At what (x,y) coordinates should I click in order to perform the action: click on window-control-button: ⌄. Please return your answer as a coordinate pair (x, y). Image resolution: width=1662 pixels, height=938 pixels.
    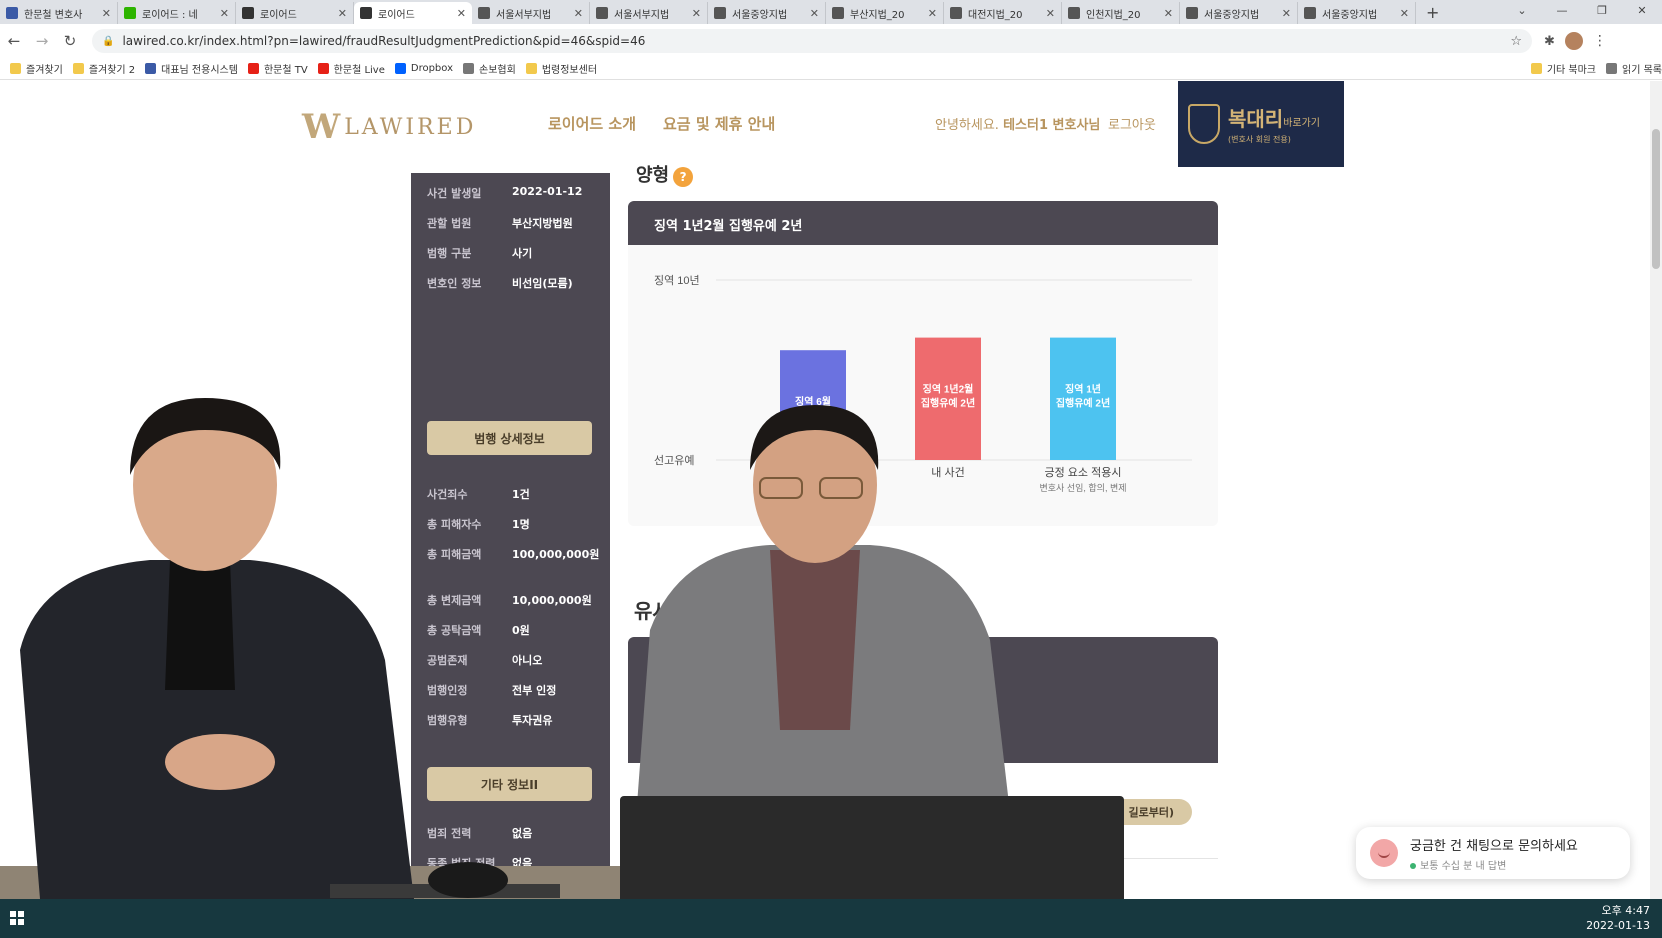
    Looking at the image, I should click on (1522, 12).